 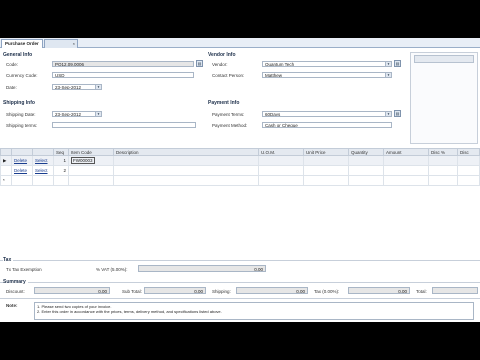 What do you see at coordinates (186, 152) in the screenshot?
I see `grid-header-description: Description` at bounding box center [186, 152].